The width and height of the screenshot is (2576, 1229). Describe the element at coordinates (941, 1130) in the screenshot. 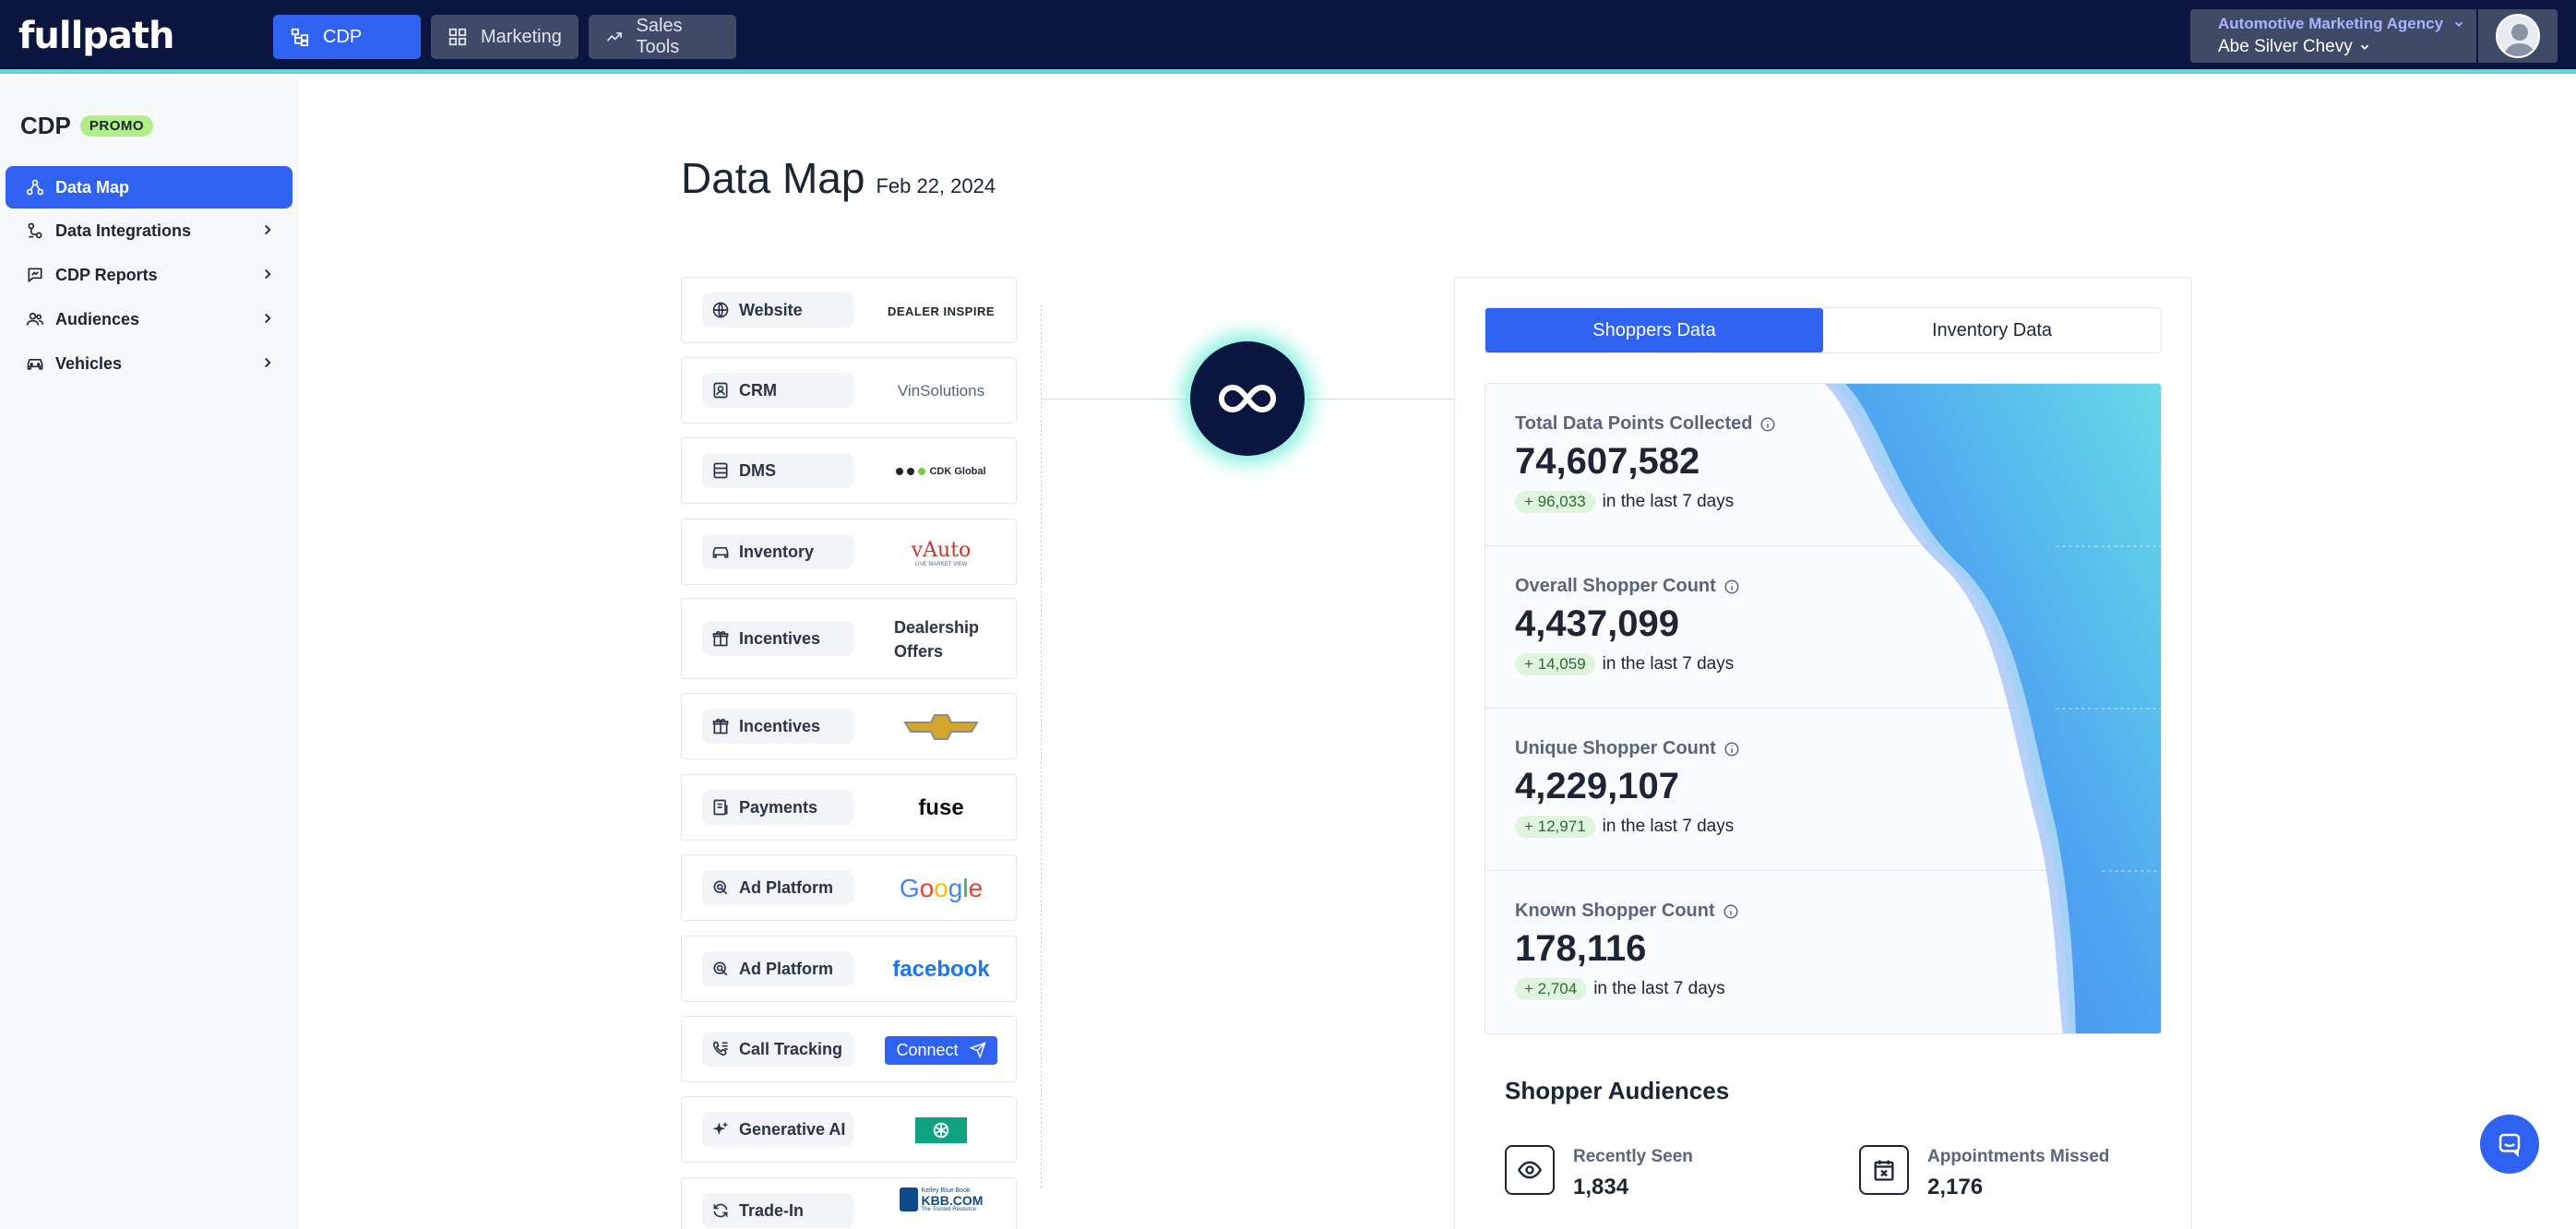

I see `openai-logo` at that location.